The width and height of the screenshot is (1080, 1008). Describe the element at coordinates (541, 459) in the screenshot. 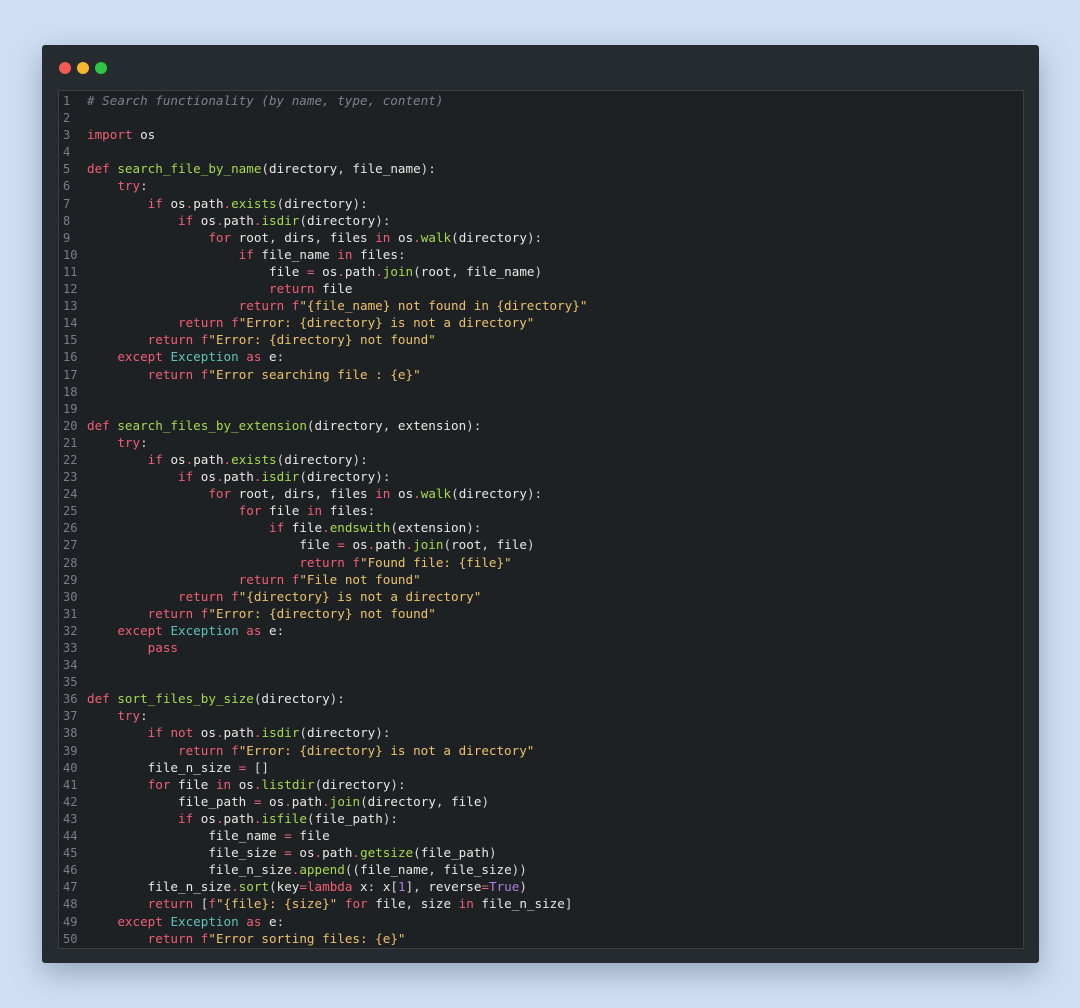

I see `code-line: 22 if os.path.exists(directory):` at that location.